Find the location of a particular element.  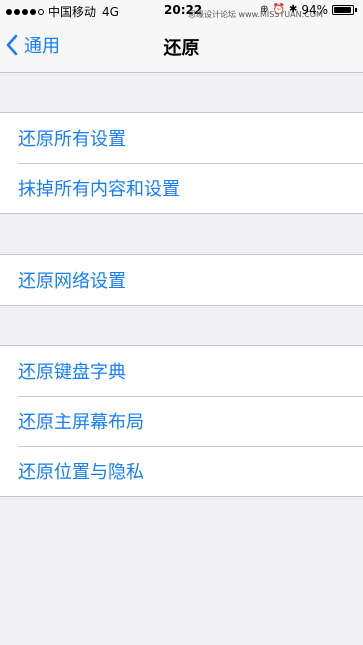

row-label: 还原网络设置 is located at coordinates (72, 281).